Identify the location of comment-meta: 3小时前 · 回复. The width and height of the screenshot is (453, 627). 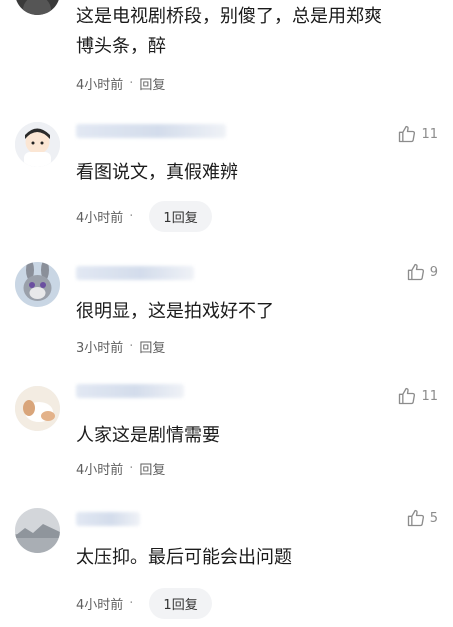
(120, 346).